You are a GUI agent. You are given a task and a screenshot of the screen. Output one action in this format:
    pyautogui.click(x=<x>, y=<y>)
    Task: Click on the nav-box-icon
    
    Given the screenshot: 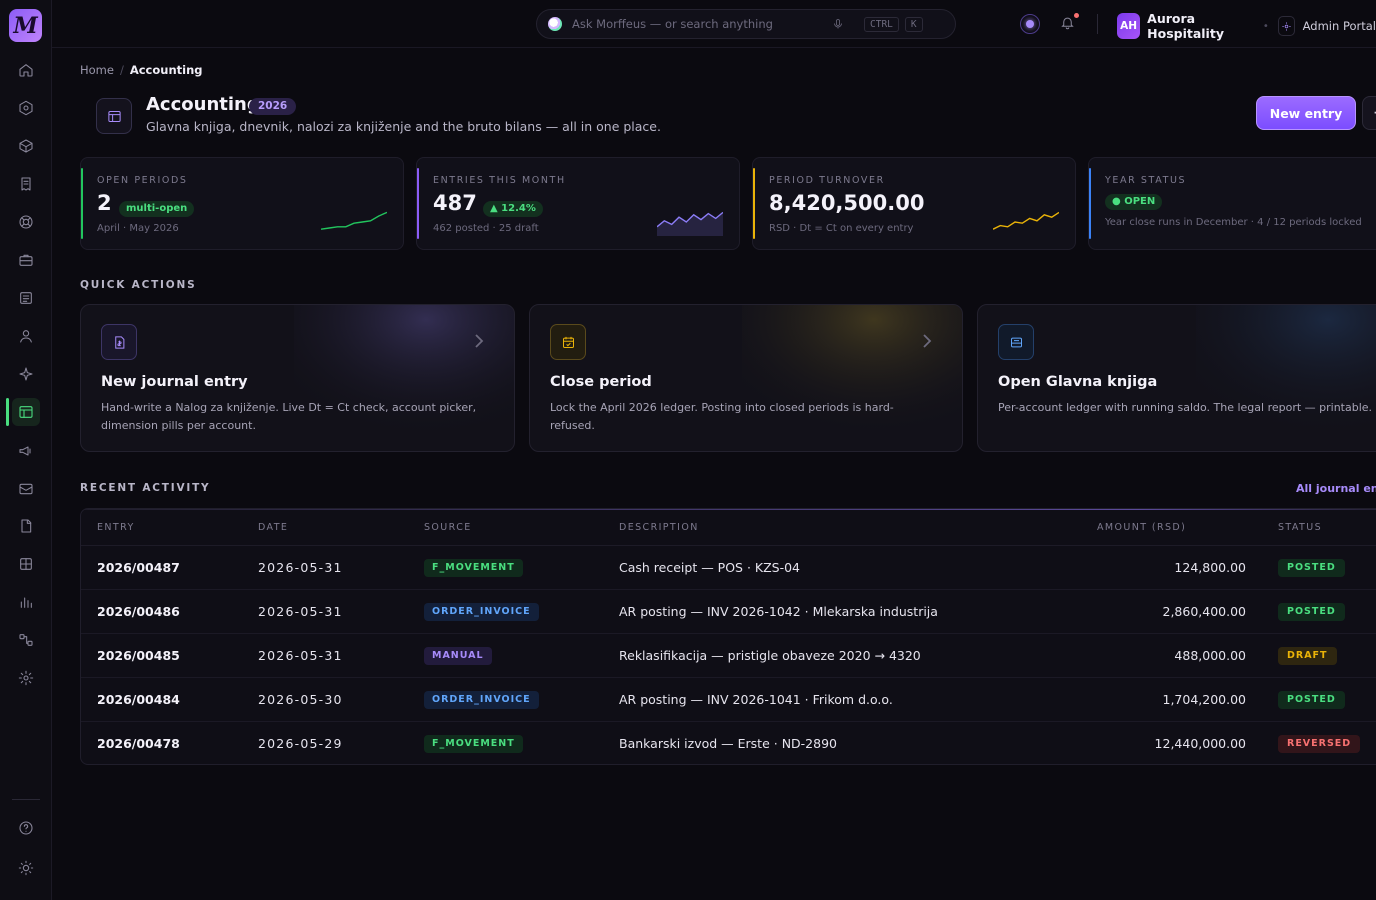 What is the action you would take?
    pyautogui.click(x=26, y=146)
    